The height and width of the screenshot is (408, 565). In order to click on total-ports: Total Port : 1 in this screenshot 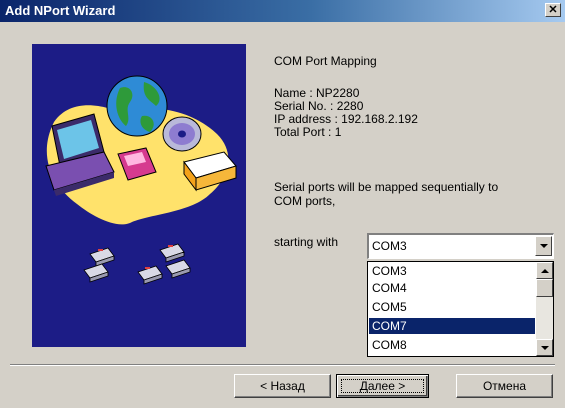, I will do `click(308, 132)`.